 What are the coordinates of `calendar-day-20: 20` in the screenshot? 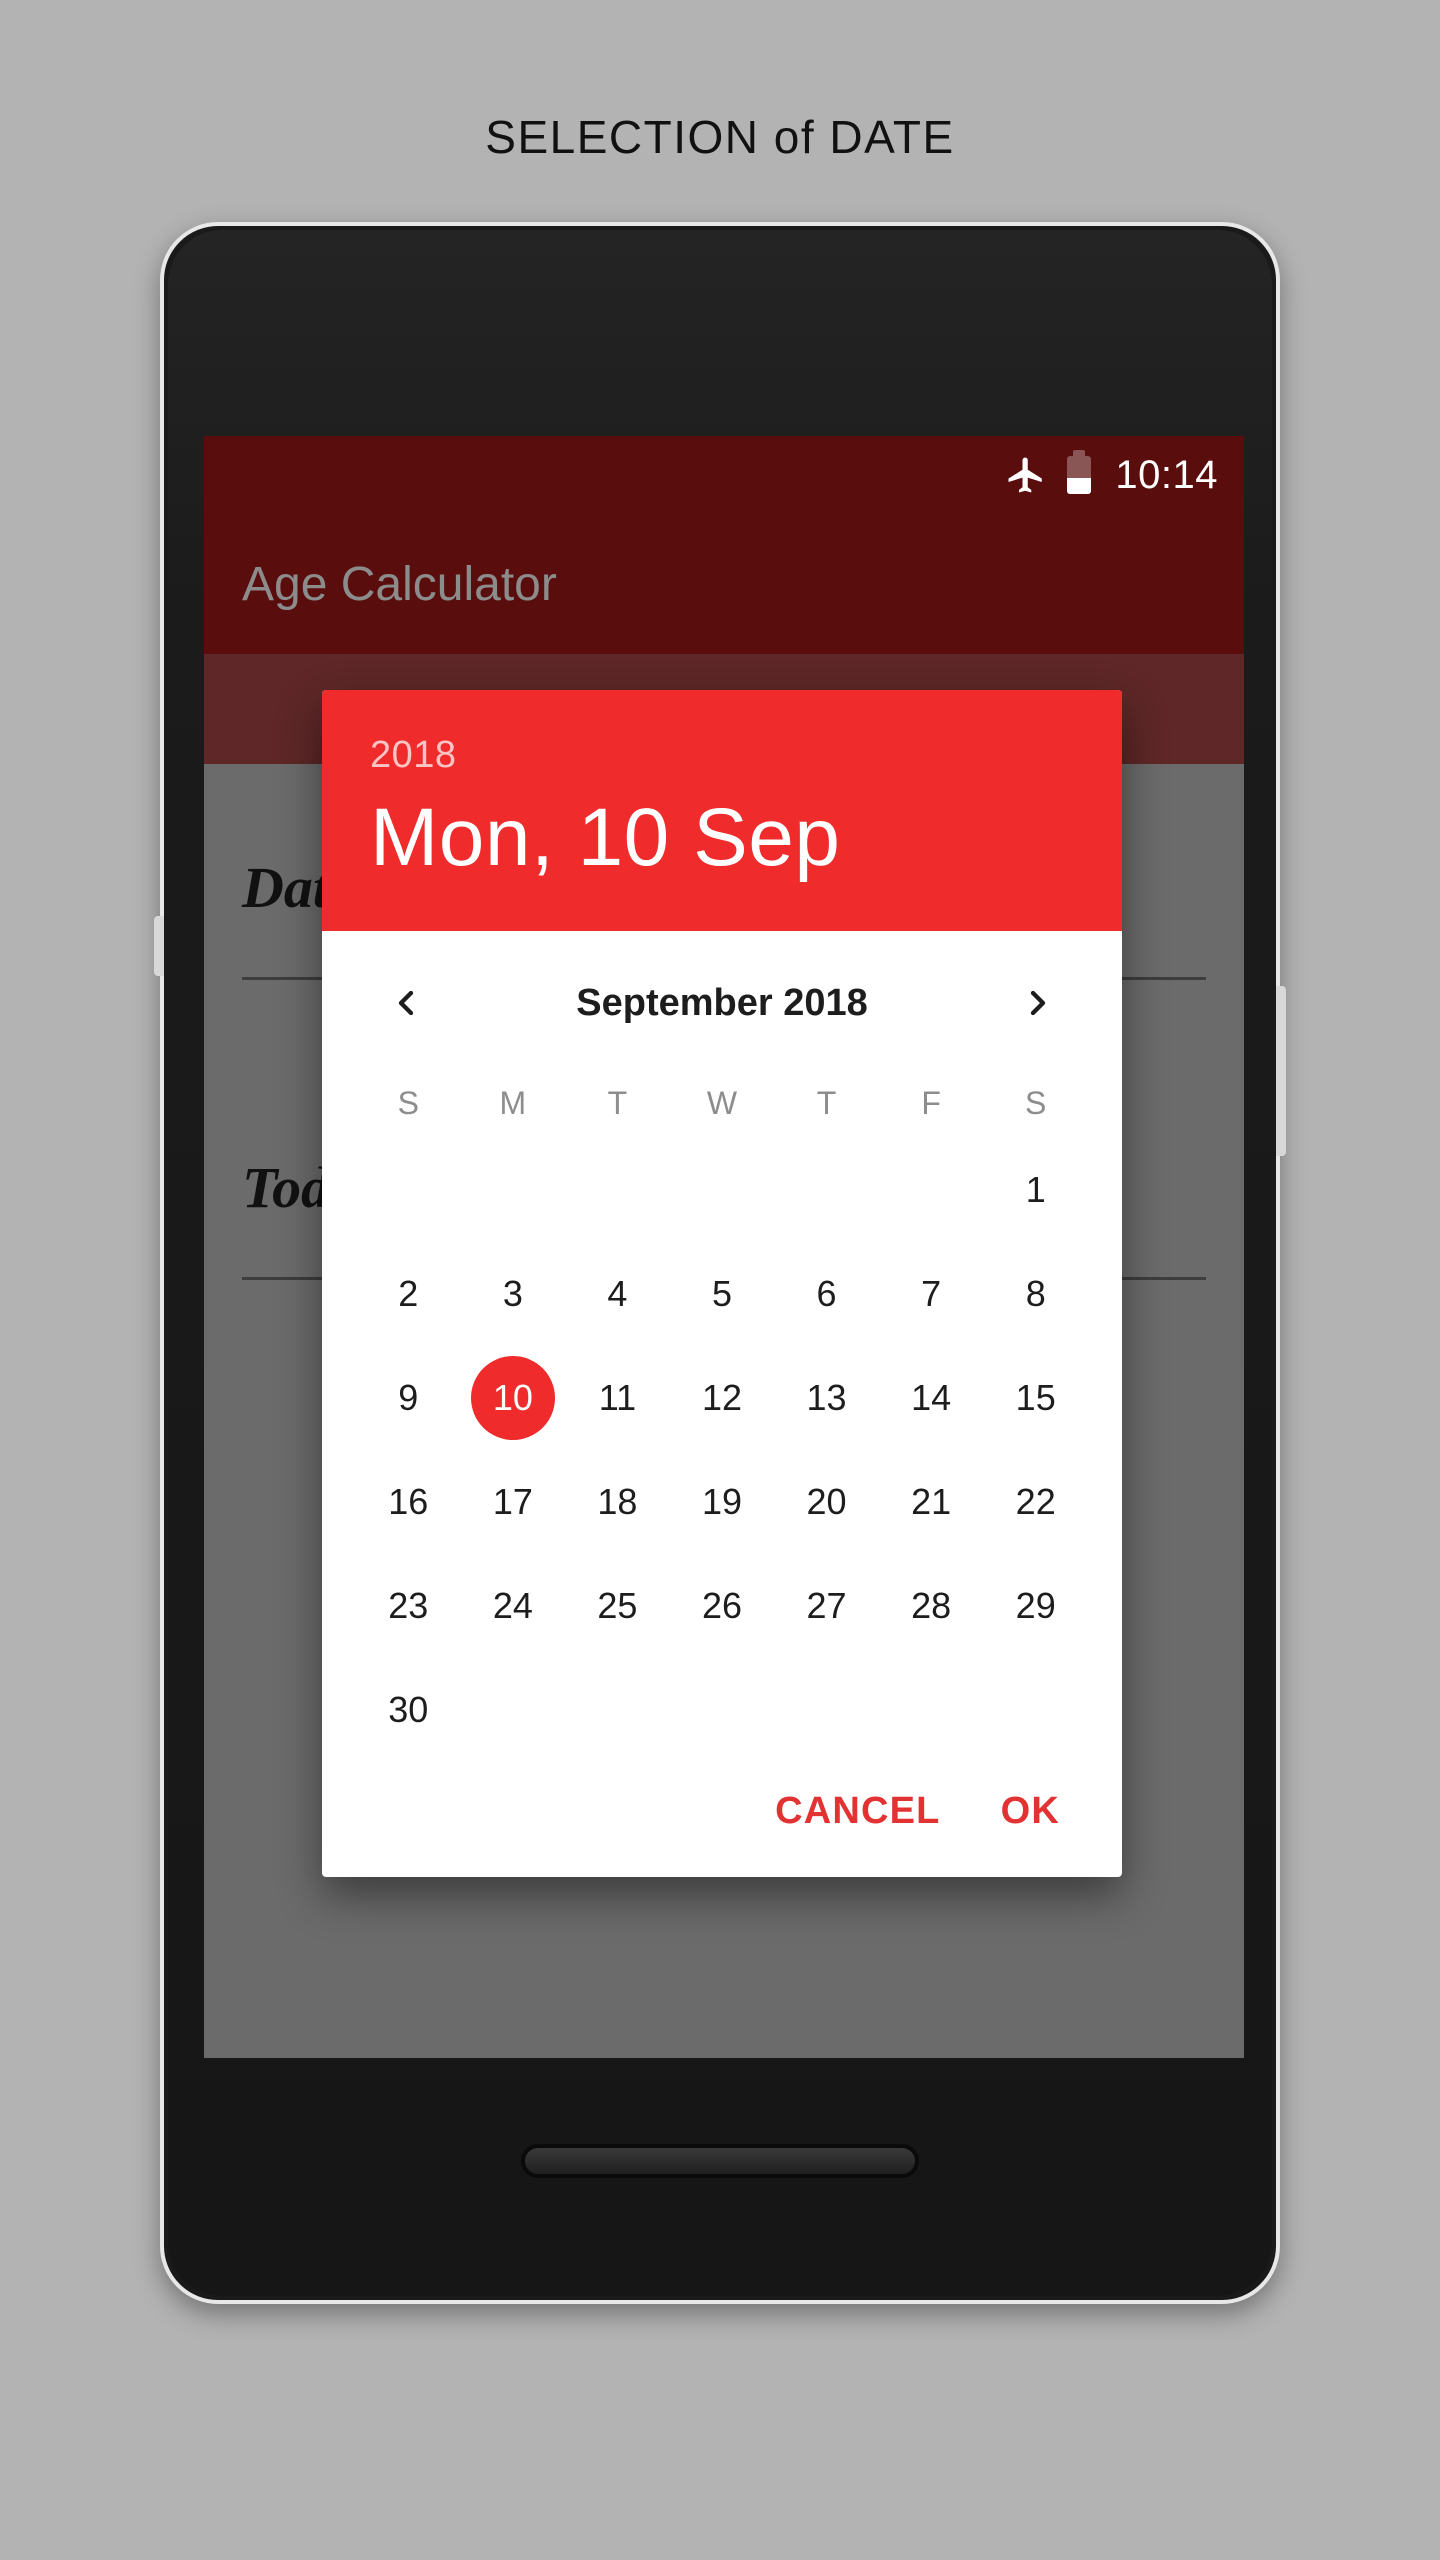 It's located at (826, 1502).